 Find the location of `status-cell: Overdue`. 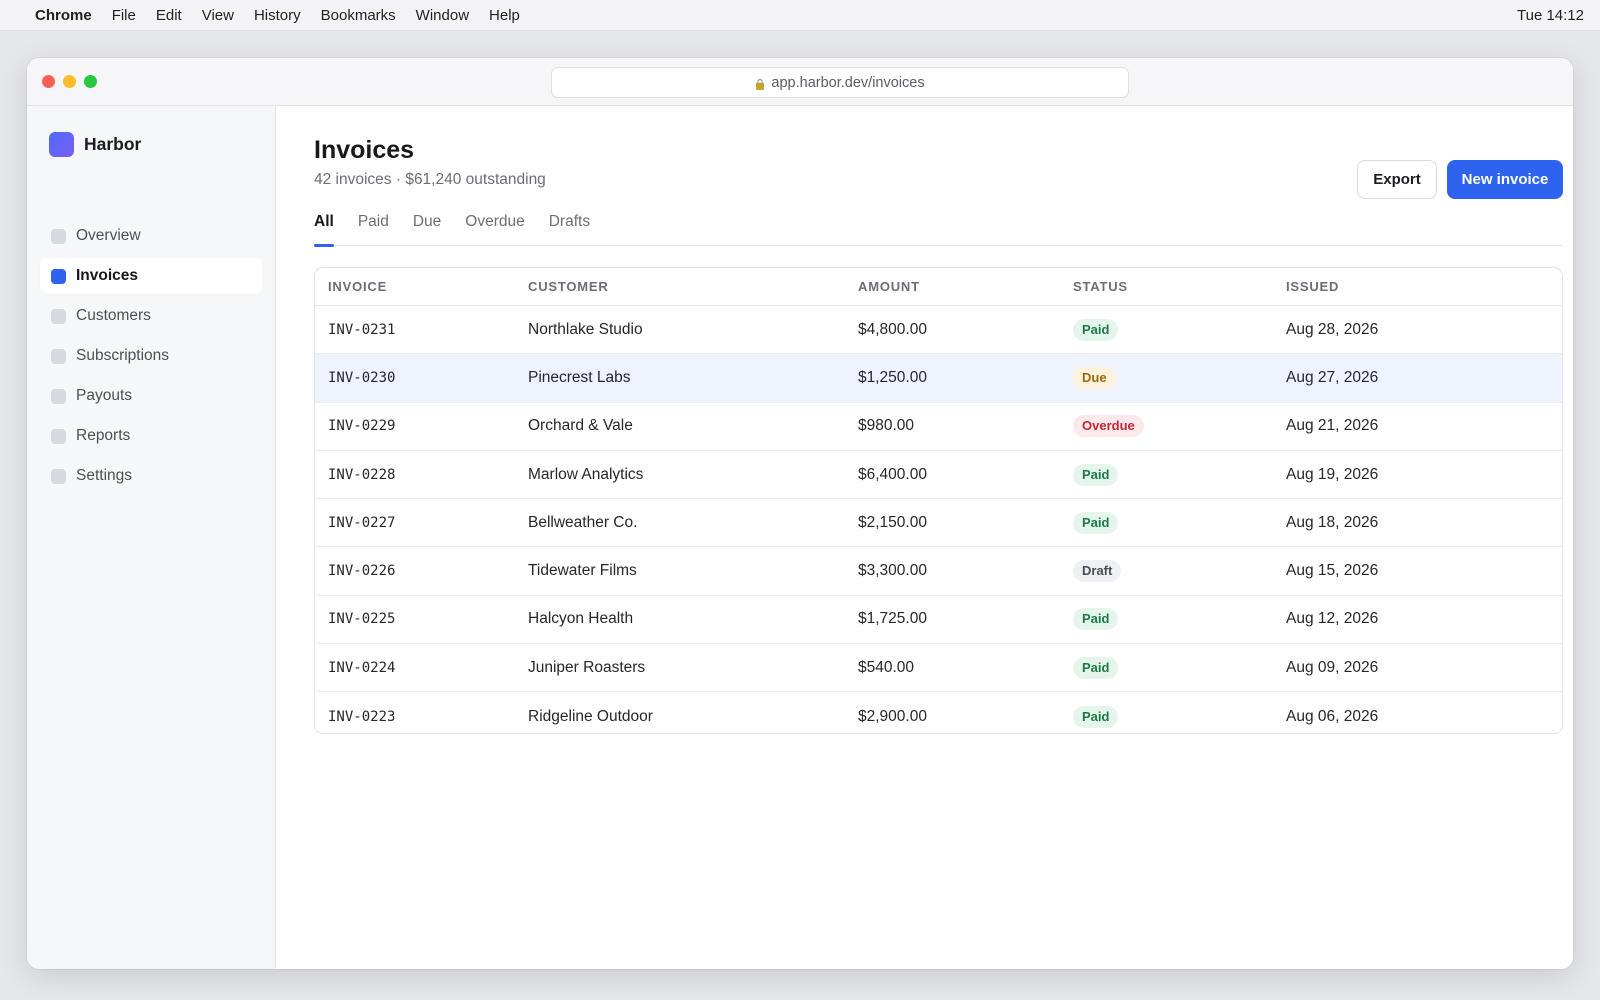

status-cell: Overdue is located at coordinates (1108, 426).